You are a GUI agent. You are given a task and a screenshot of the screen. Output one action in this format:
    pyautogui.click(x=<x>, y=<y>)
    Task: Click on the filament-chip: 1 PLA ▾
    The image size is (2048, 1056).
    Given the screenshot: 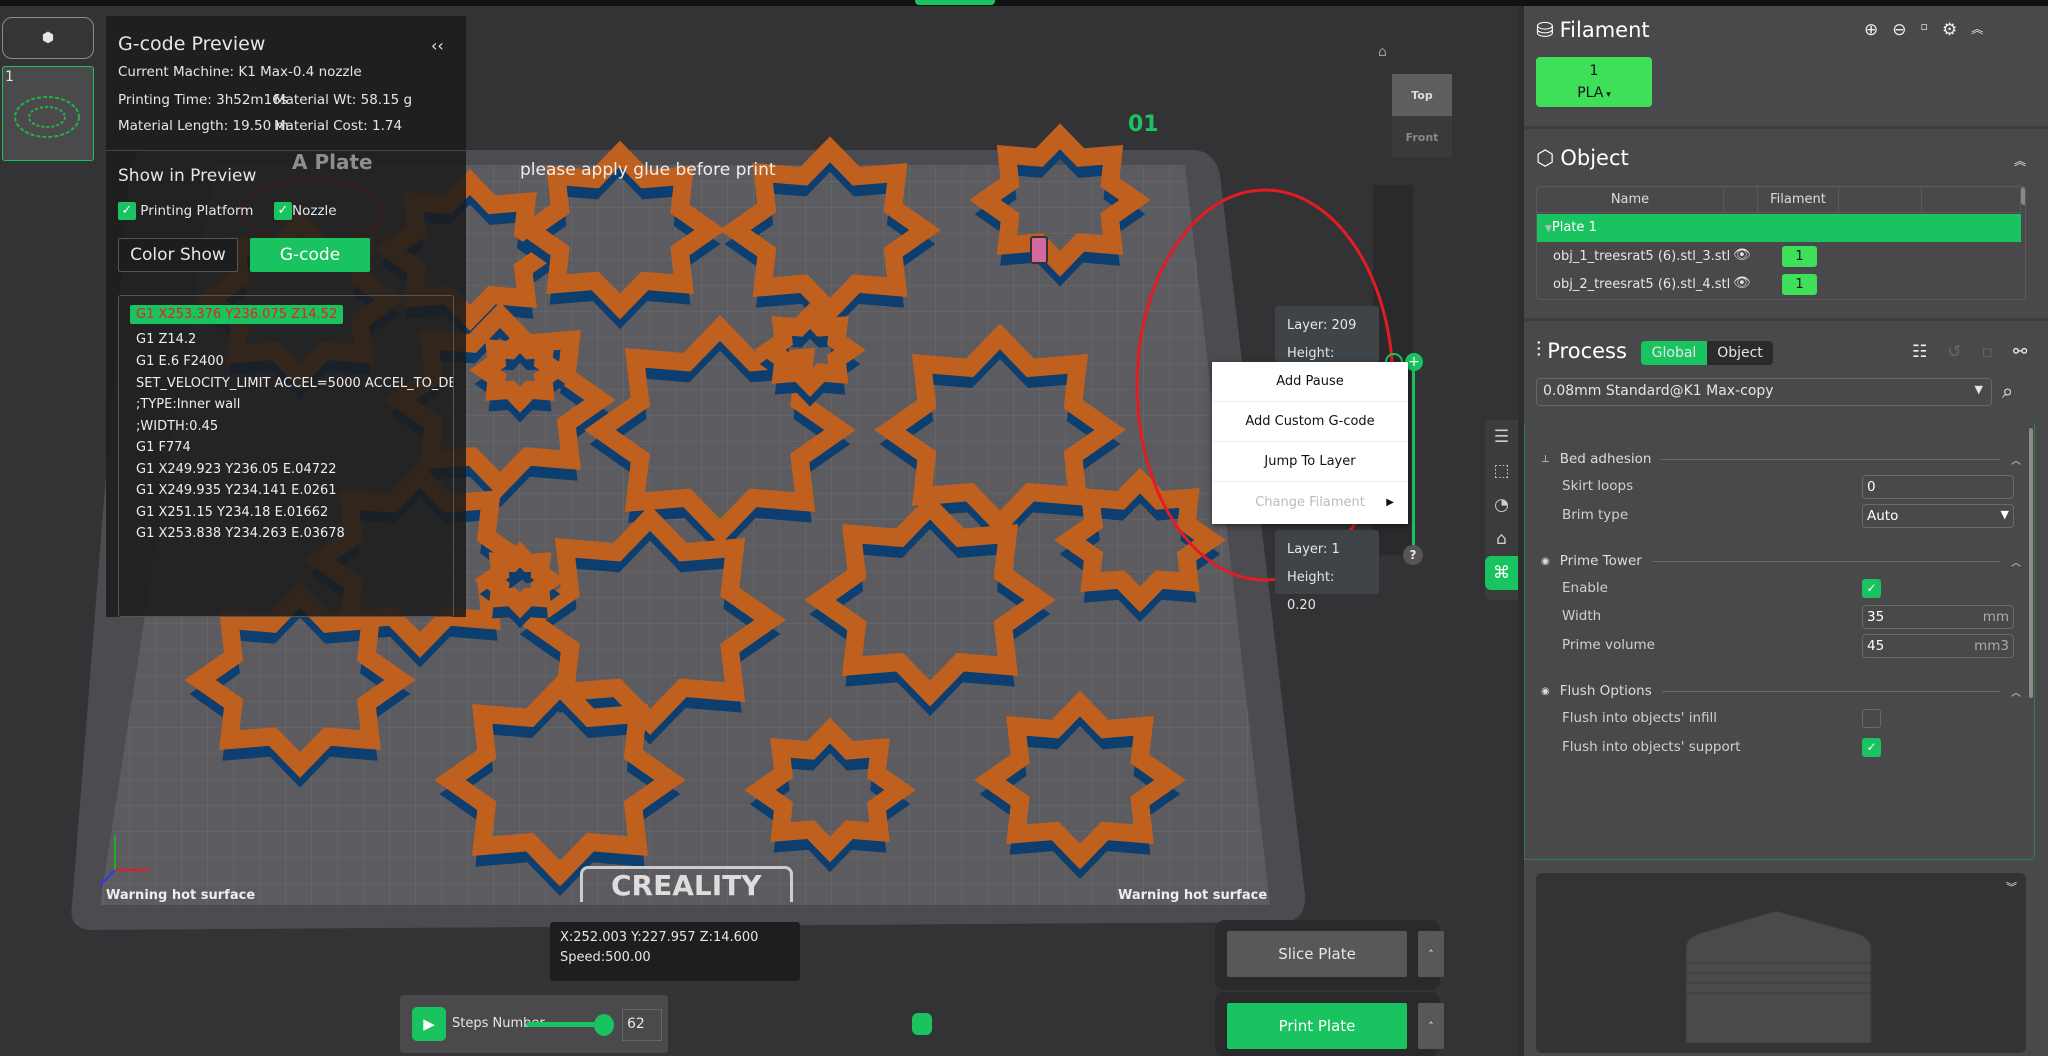 What is the action you would take?
    pyautogui.click(x=1594, y=82)
    